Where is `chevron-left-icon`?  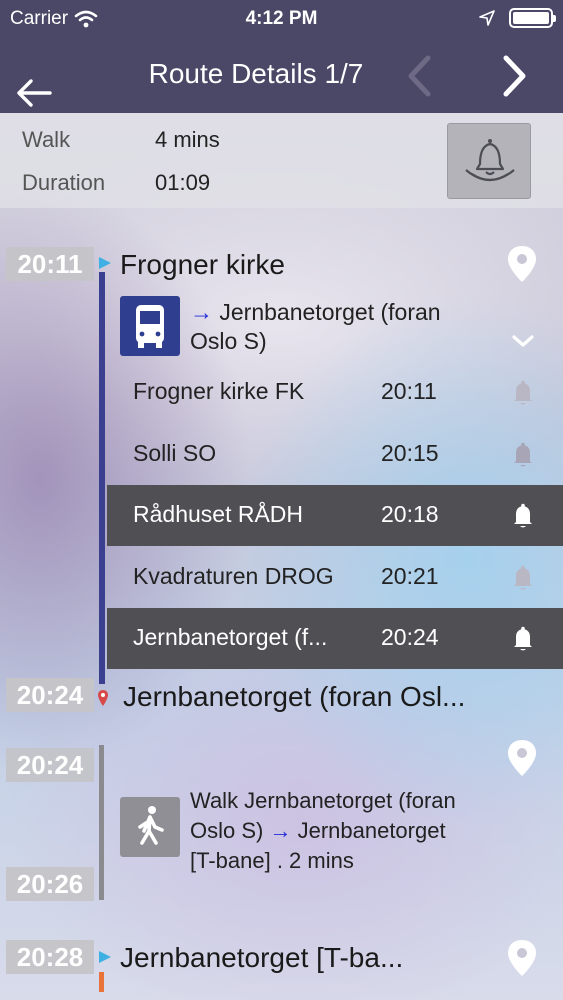 chevron-left-icon is located at coordinates (419, 76).